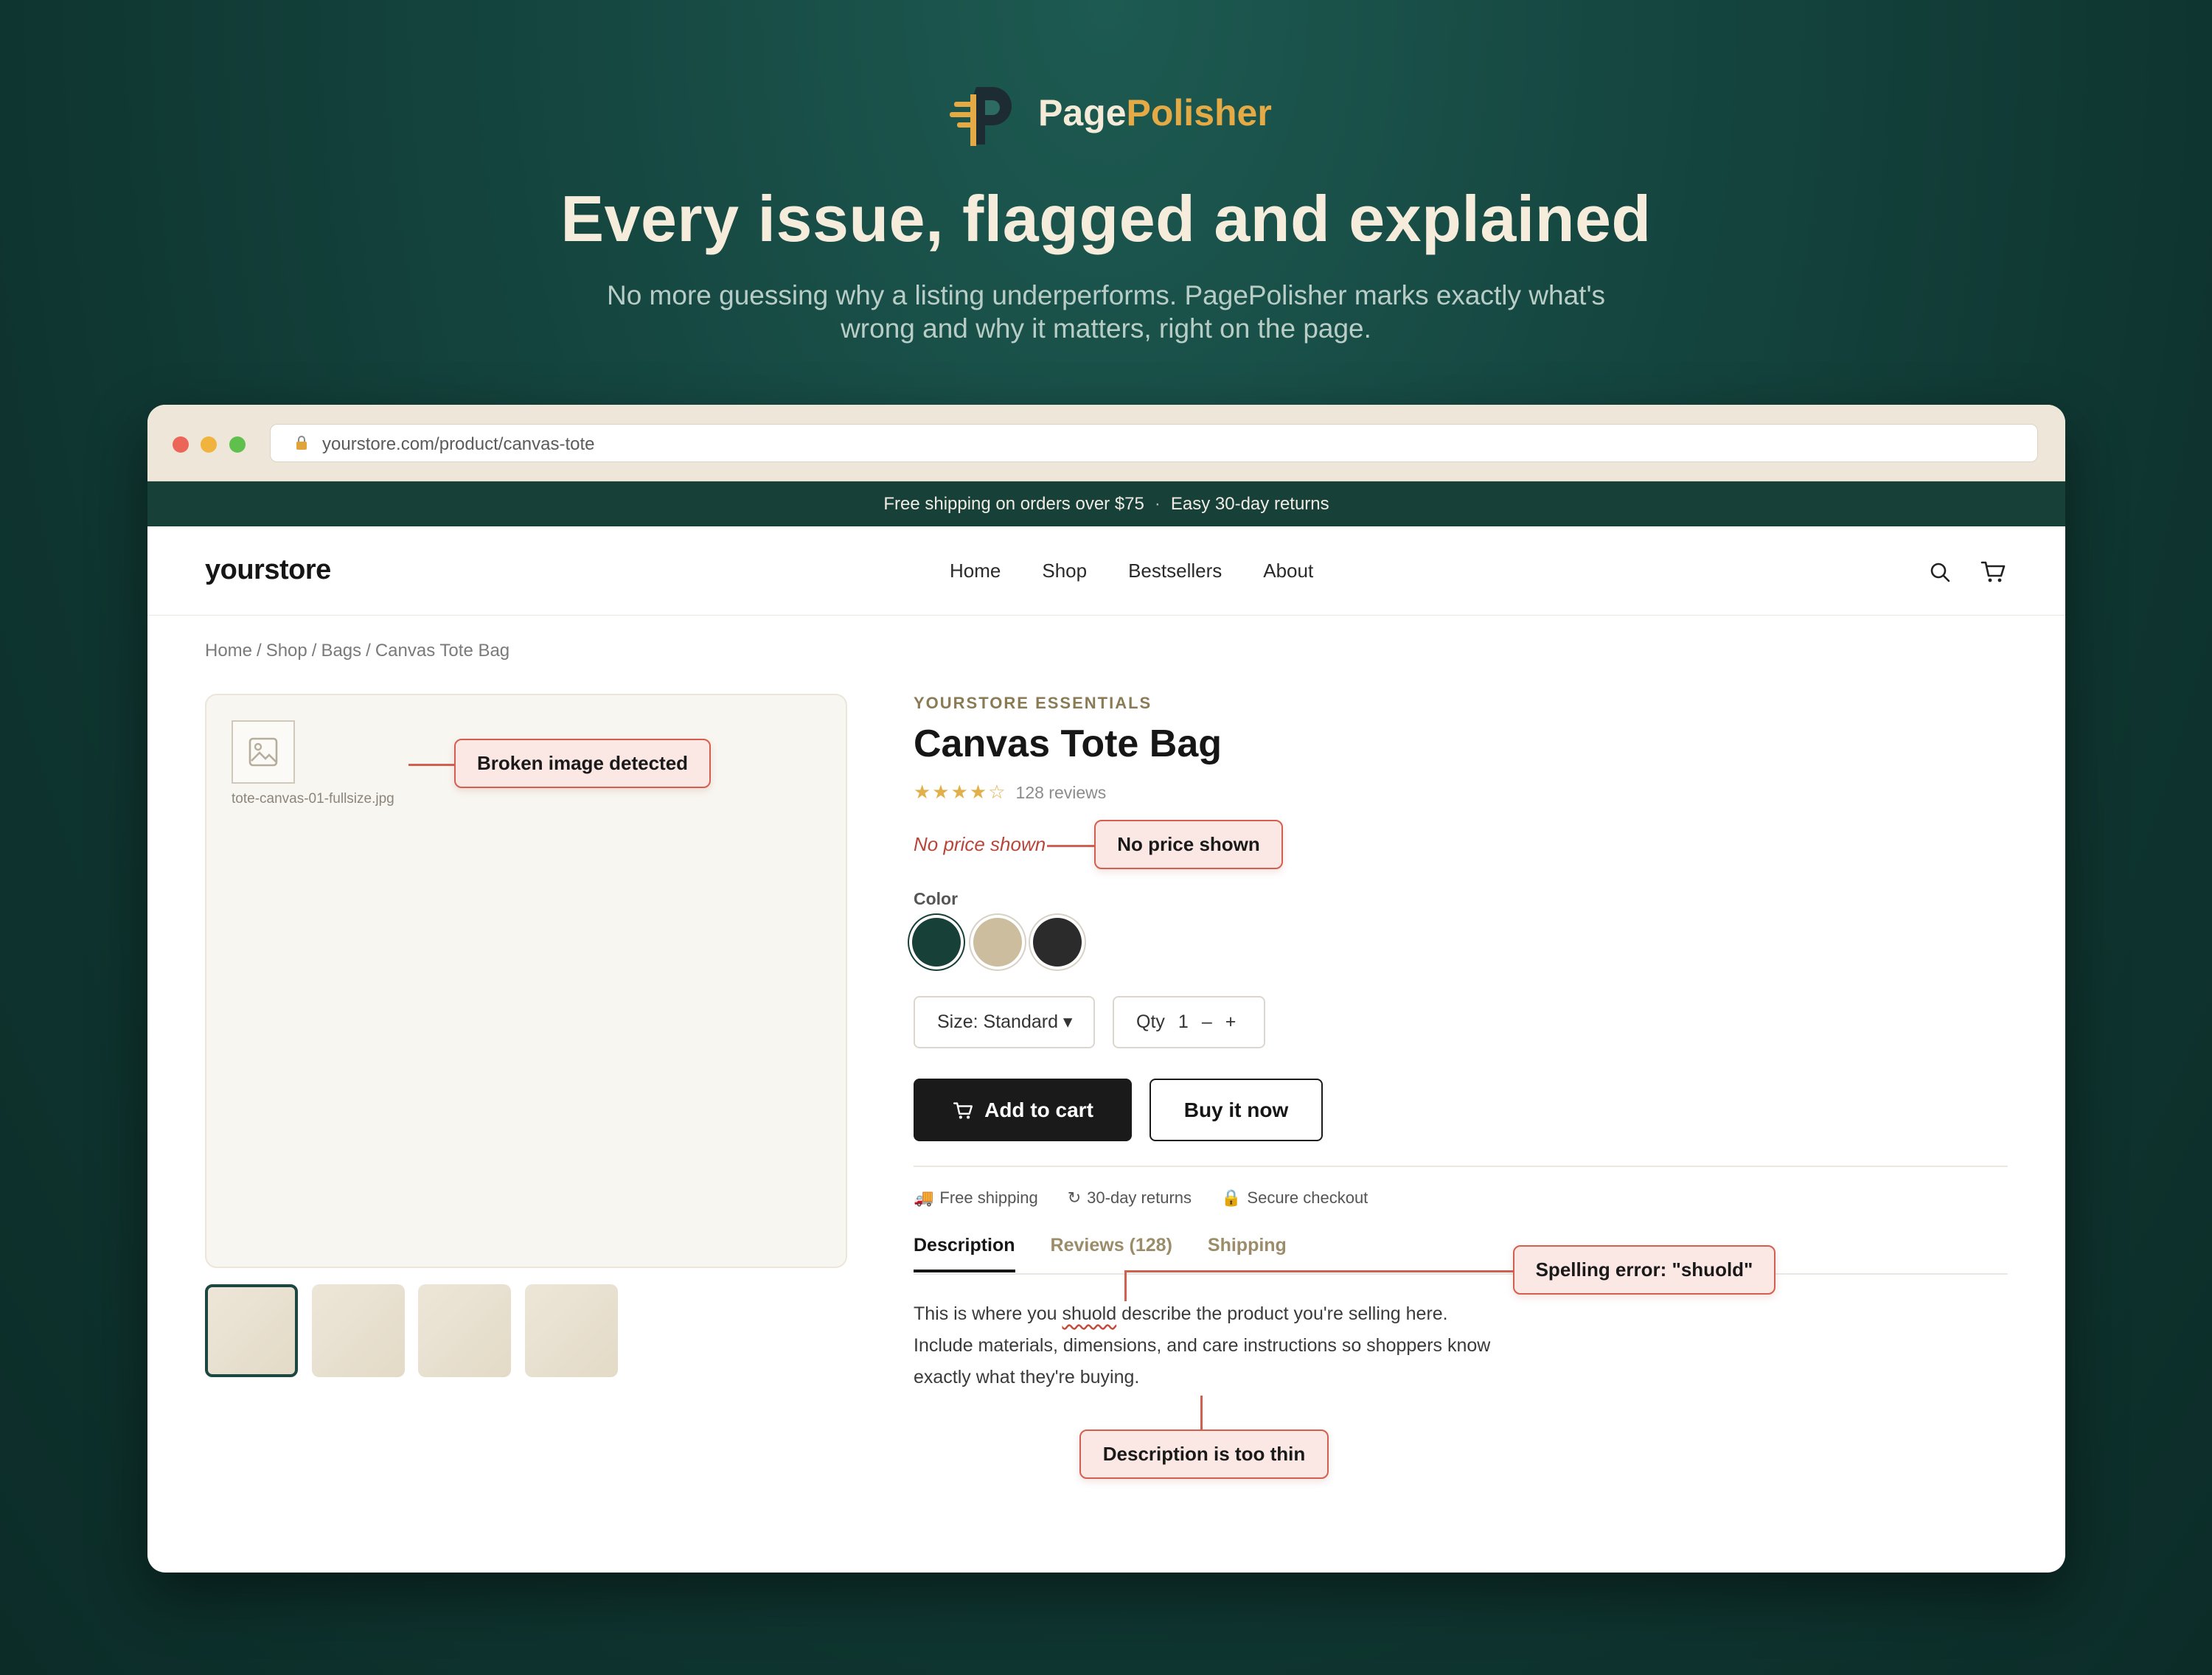 Image resolution: width=2212 pixels, height=1675 pixels. Describe the element at coordinates (1010, 792) in the screenshot. I see `product-rating: ★★★★☆ 128 reviews` at that location.